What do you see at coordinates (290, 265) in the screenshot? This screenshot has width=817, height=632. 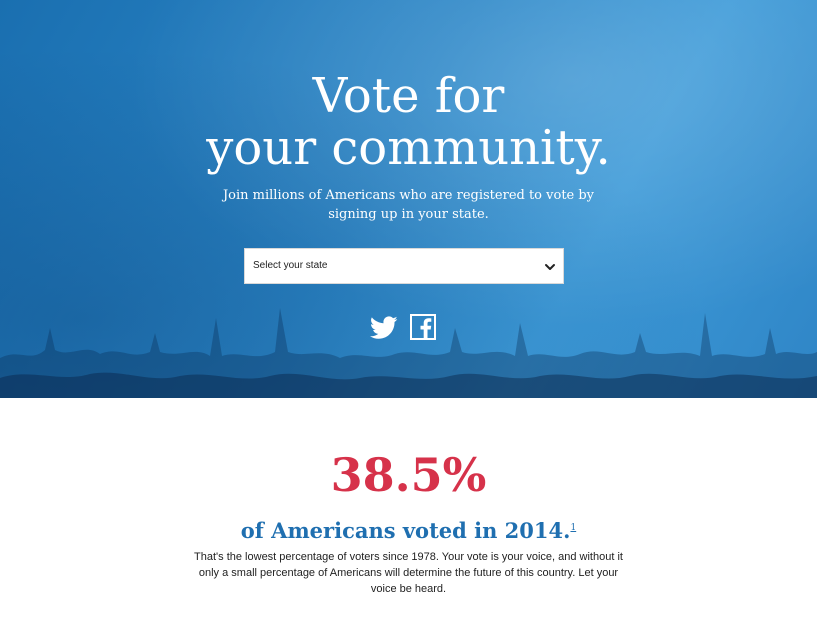 I see `state-select-value: Select your state` at bounding box center [290, 265].